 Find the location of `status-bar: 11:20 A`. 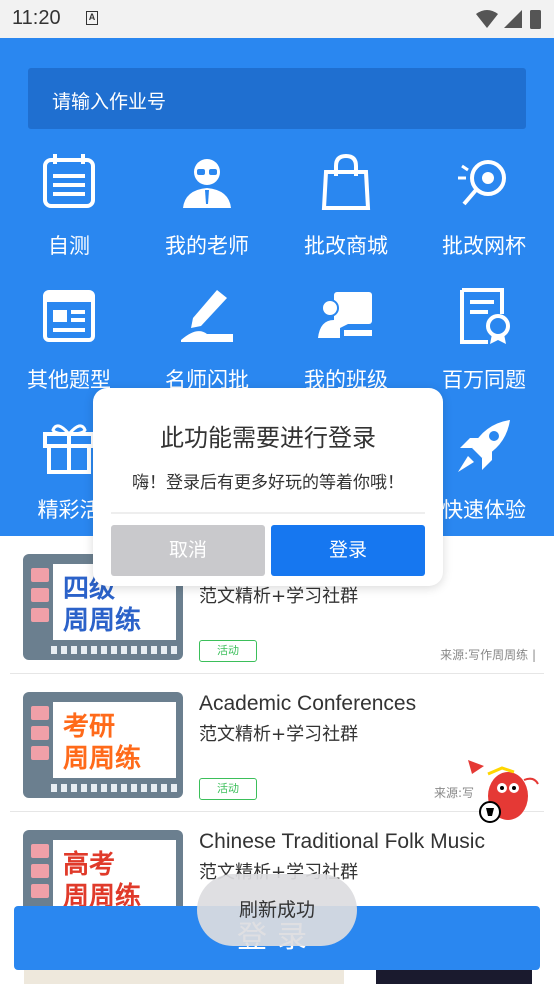

status-bar: 11:20 A is located at coordinates (277, 19).